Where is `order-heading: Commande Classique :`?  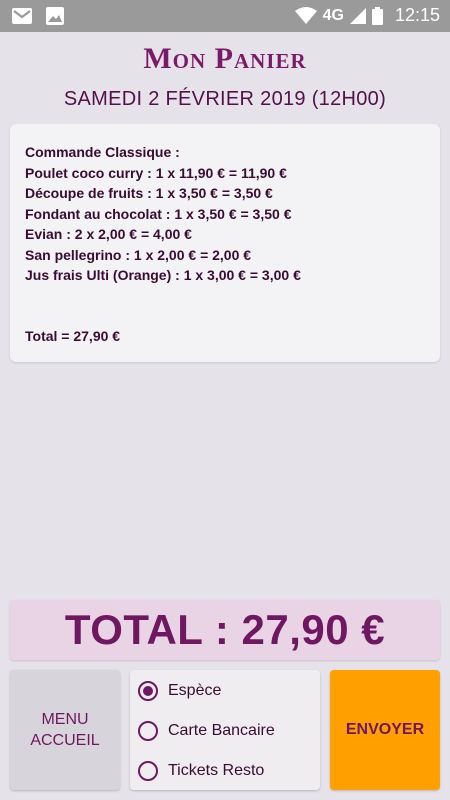 order-heading: Commande Classique : is located at coordinates (102, 152).